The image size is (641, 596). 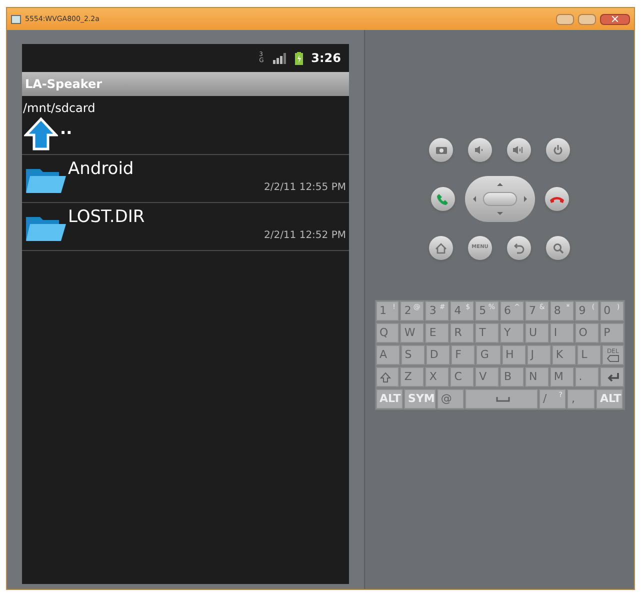 What do you see at coordinates (420, 399) in the screenshot?
I see `keyboard-key: SYM` at bounding box center [420, 399].